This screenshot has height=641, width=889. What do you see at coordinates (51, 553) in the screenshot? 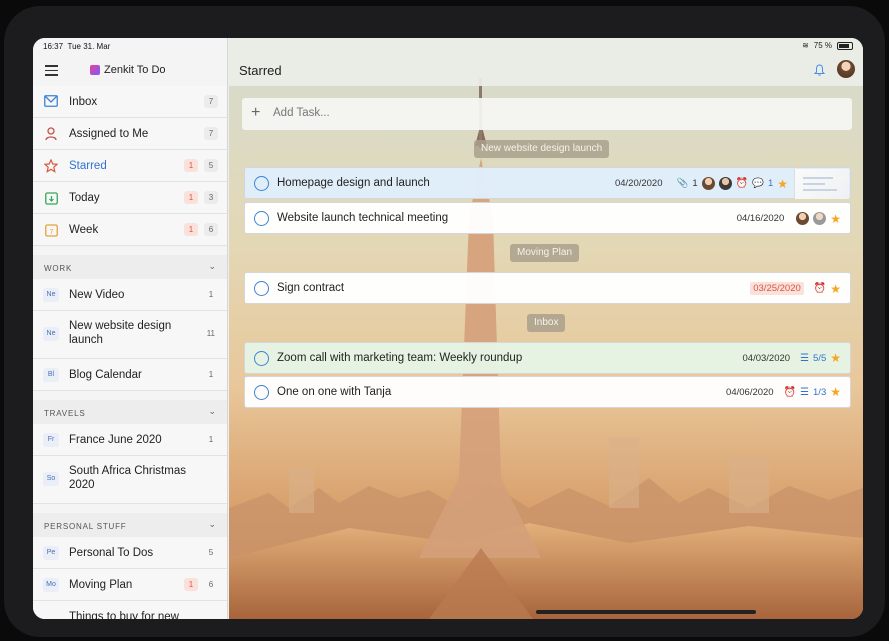
I see `list-avatar: Pe` at bounding box center [51, 553].